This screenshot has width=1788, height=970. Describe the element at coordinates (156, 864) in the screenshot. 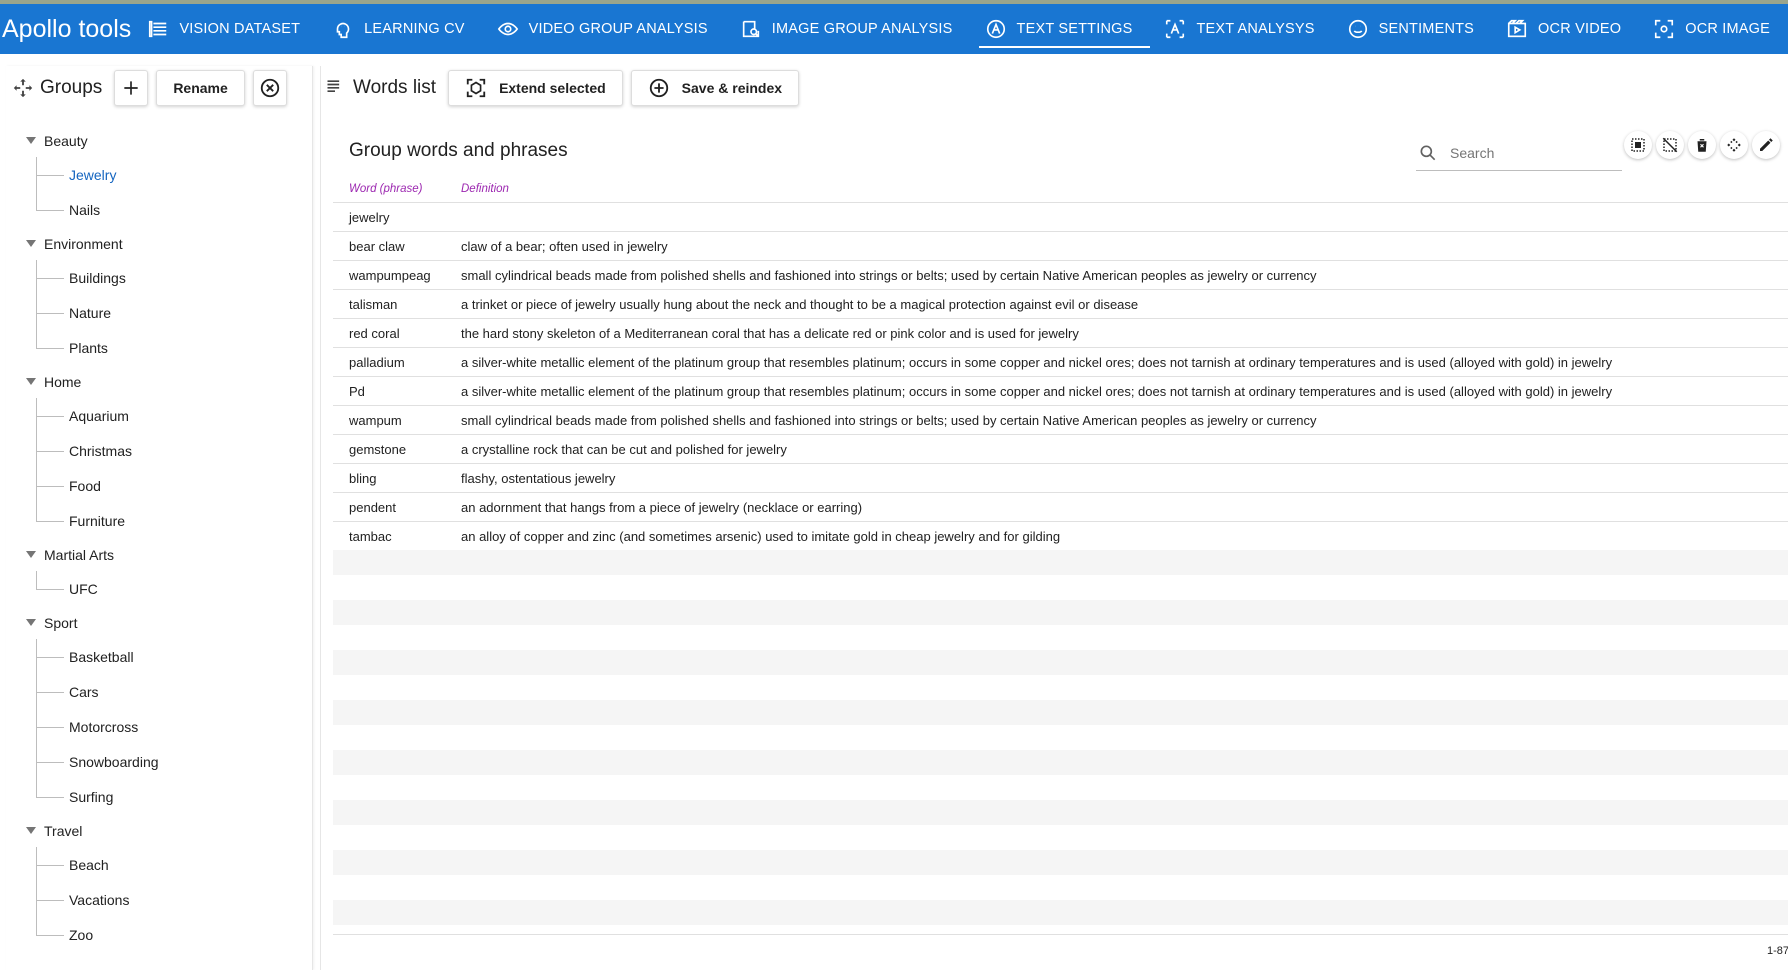

I see `tree-child-item: Beach` at that location.